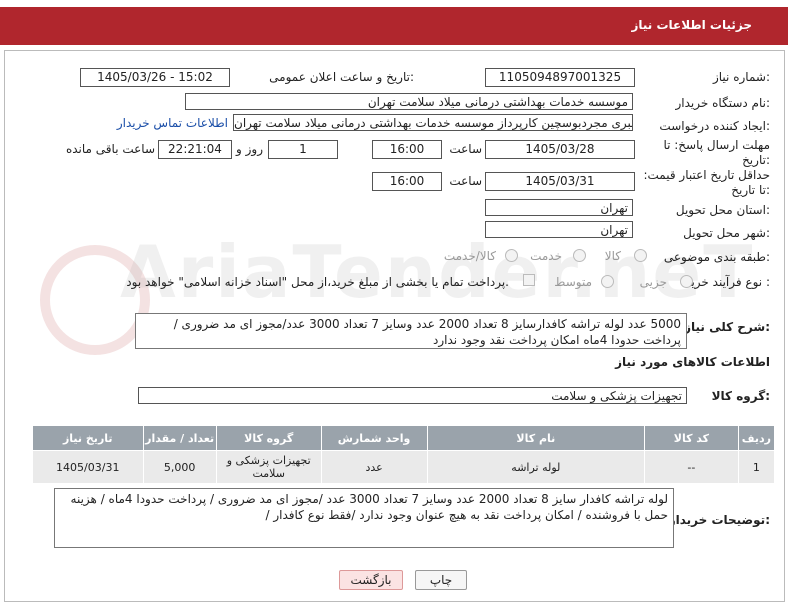 This screenshot has height=606, width=788. What do you see at coordinates (374, 438) in the screenshot?
I see `col-unit: واحد شمارش` at bounding box center [374, 438].